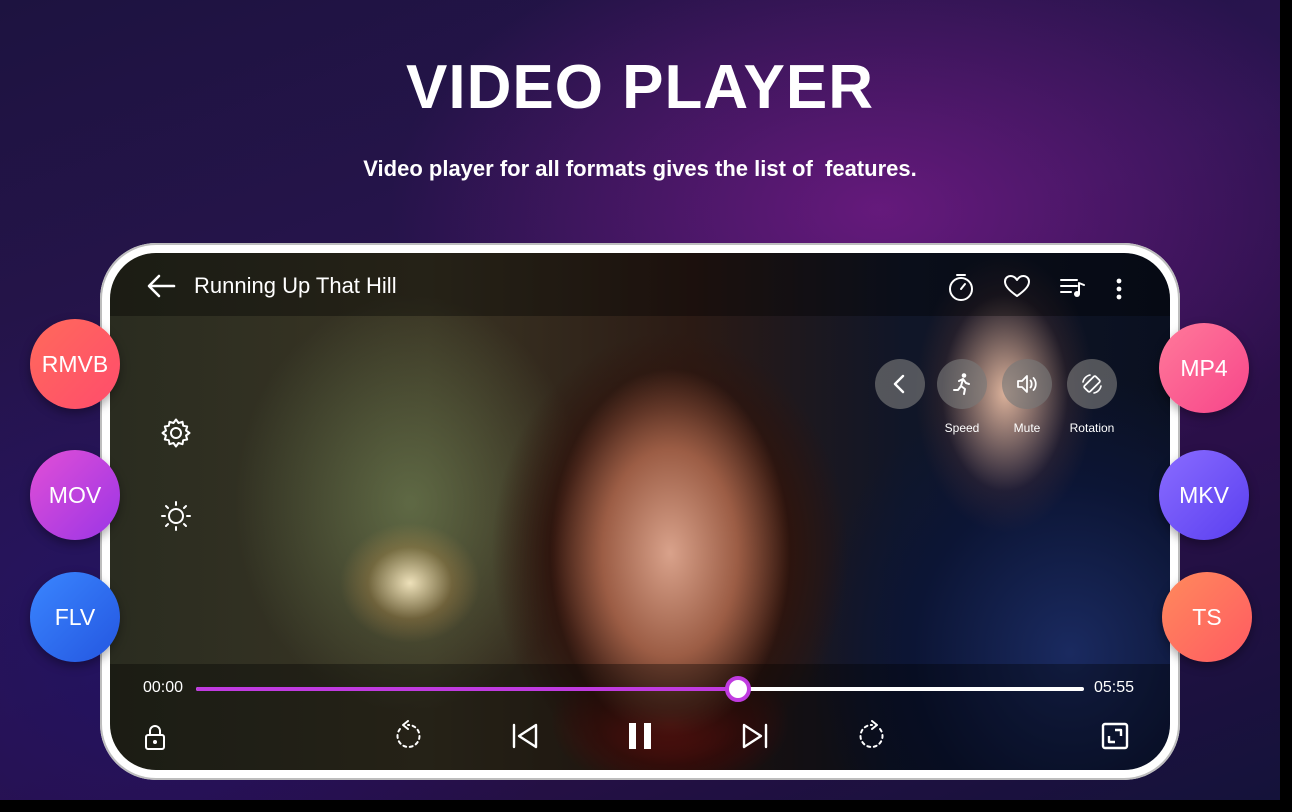  Describe the element at coordinates (1092, 428) in the screenshot. I see `rotation-label: Rotation` at that location.